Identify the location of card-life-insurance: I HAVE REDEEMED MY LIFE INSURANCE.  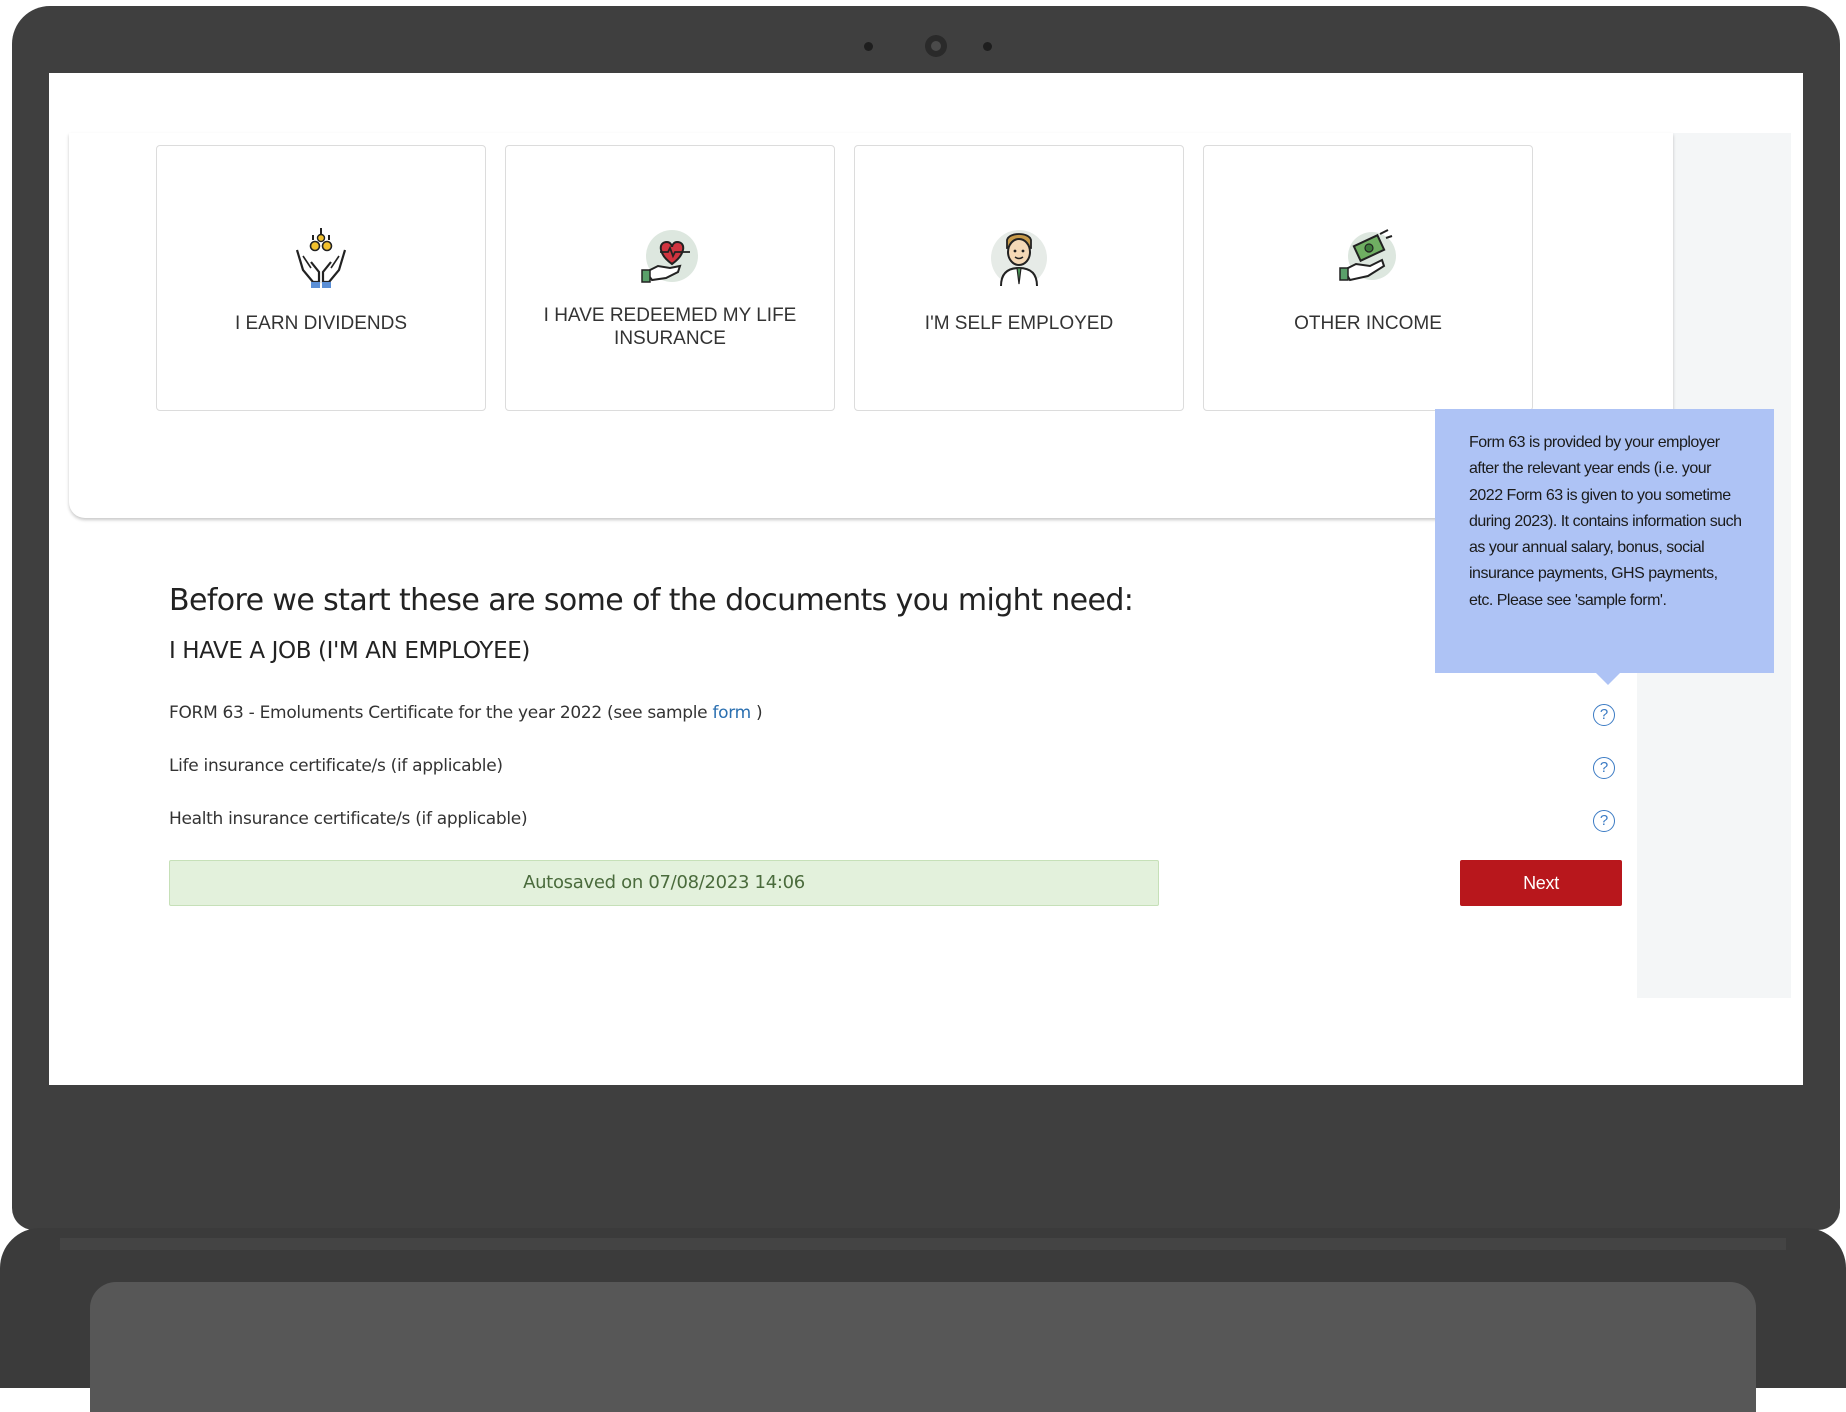
(670, 278).